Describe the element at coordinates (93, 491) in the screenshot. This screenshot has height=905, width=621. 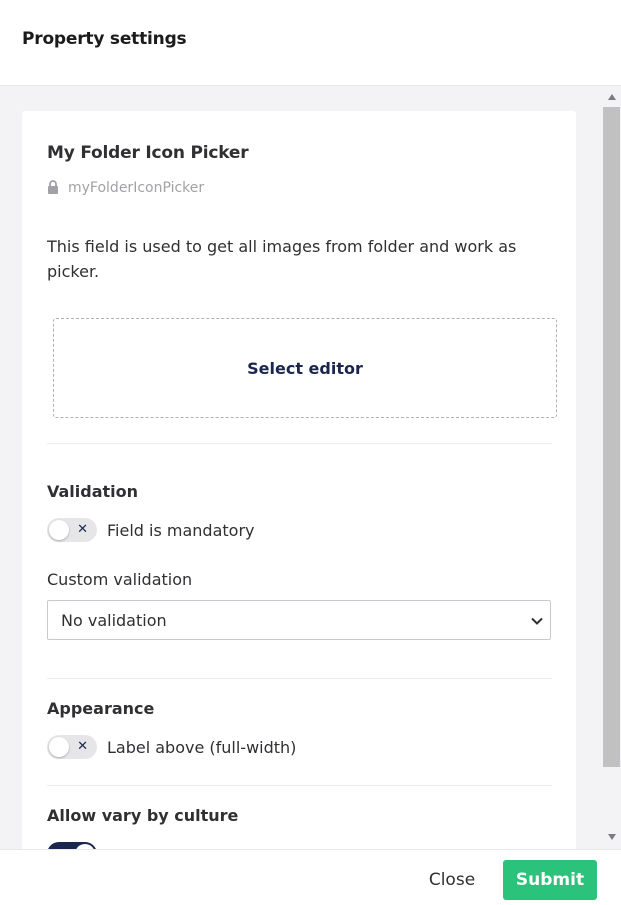
I see `validation-title: Validation` at that location.